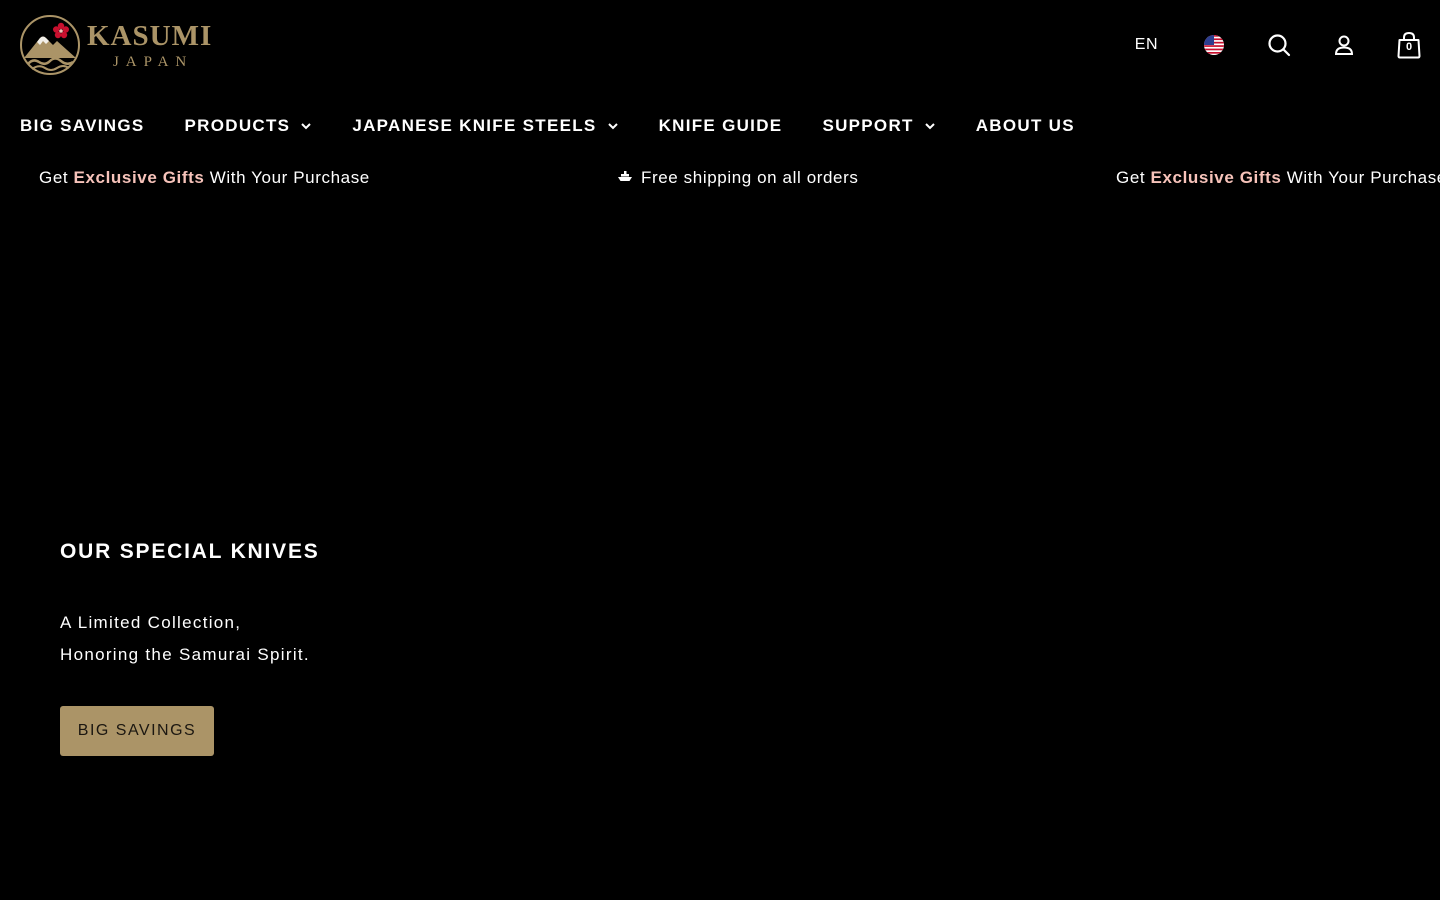 The width and height of the screenshot is (1440, 900). What do you see at coordinates (153, 62) in the screenshot?
I see `brand-sub: JAPAN` at bounding box center [153, 62].